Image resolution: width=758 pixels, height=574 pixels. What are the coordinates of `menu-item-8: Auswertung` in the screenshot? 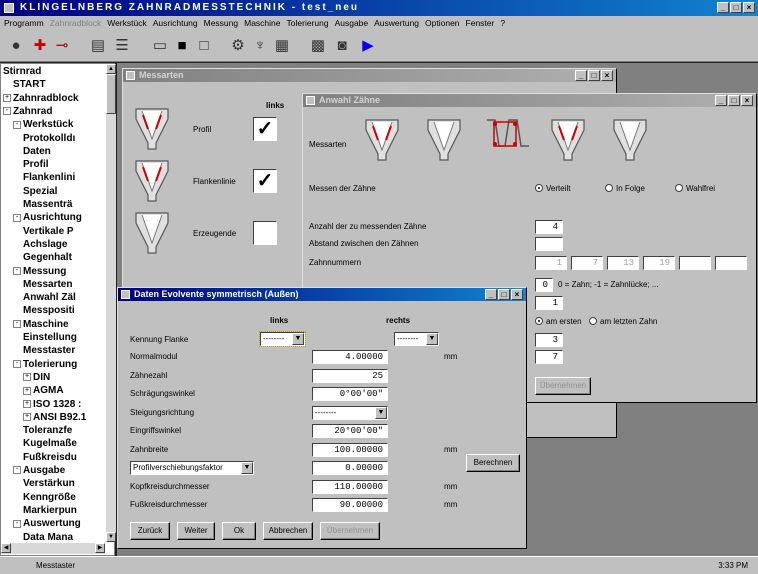 It's located at (396, 23).